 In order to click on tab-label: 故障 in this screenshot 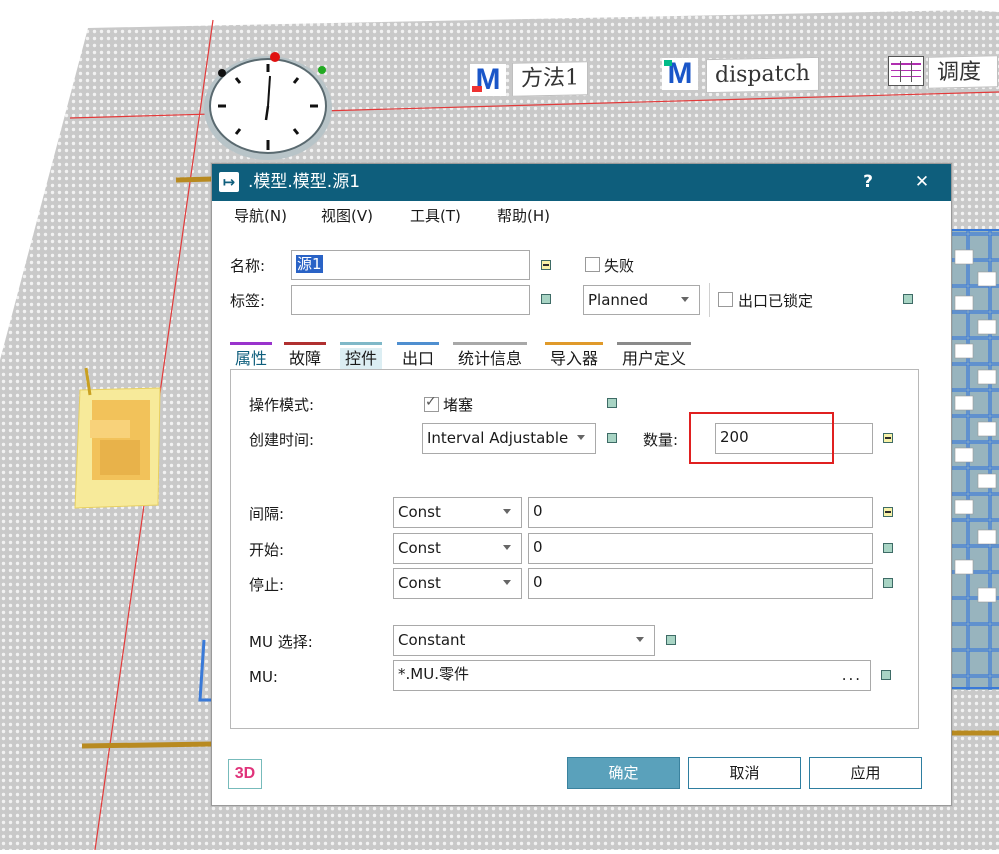, I will do `click(305, 358)`.